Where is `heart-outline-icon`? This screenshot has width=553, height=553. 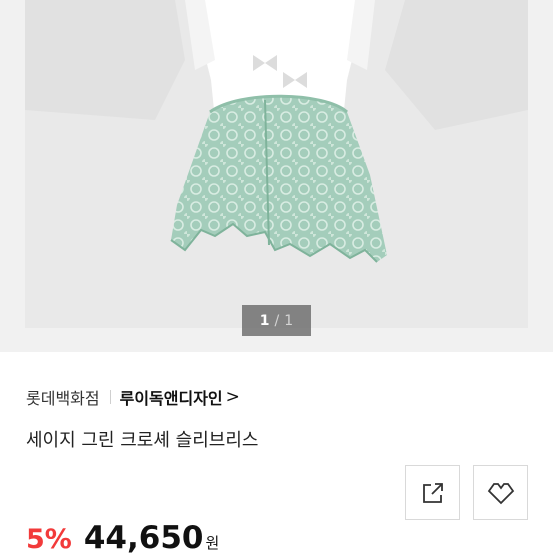
heart-outline-icon is located at coordinates (501, 493).